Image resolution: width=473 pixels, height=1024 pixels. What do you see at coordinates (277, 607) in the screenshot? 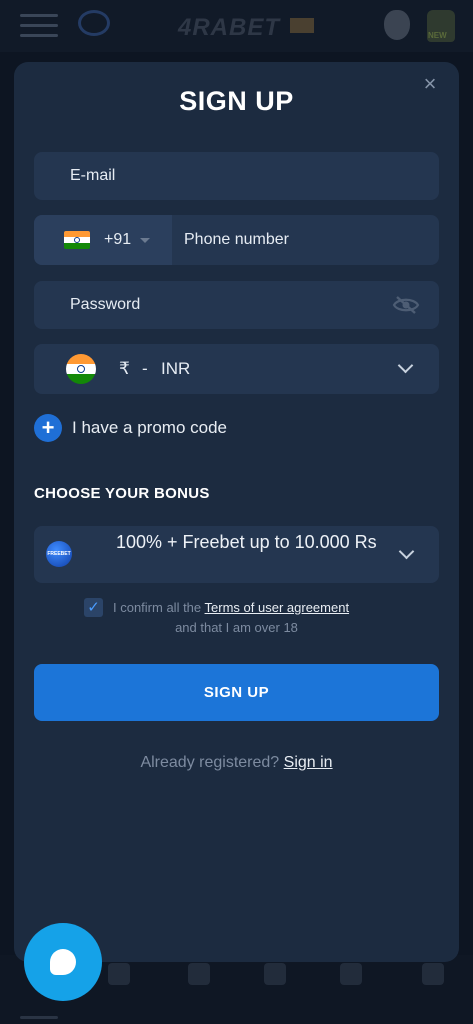
I see `terms-link: Terms of user agreement` at bounding box center [277, 607].